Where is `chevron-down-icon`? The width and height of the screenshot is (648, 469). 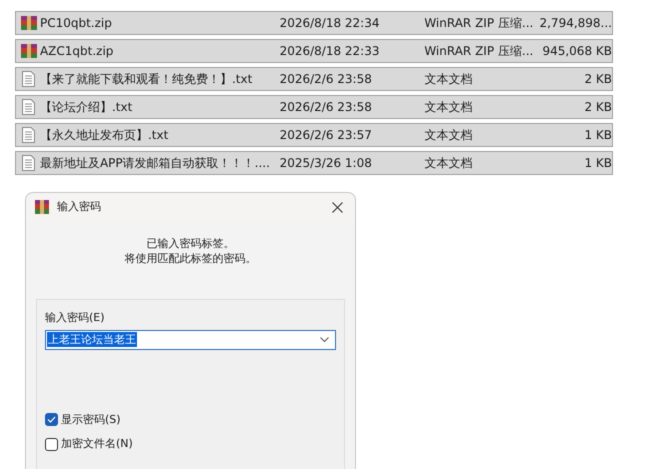
chevron-down-icon is located at coordinates (324, 339).